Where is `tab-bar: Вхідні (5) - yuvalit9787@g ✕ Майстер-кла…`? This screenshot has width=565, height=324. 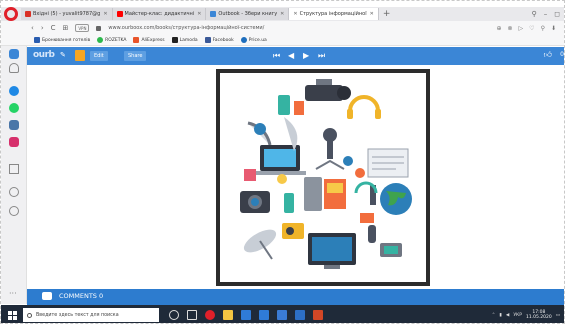
tab-bar: Вхідні (5) - yuvalit9787@g ✕ Майстер-кла… is located at coordinates (282, 14).